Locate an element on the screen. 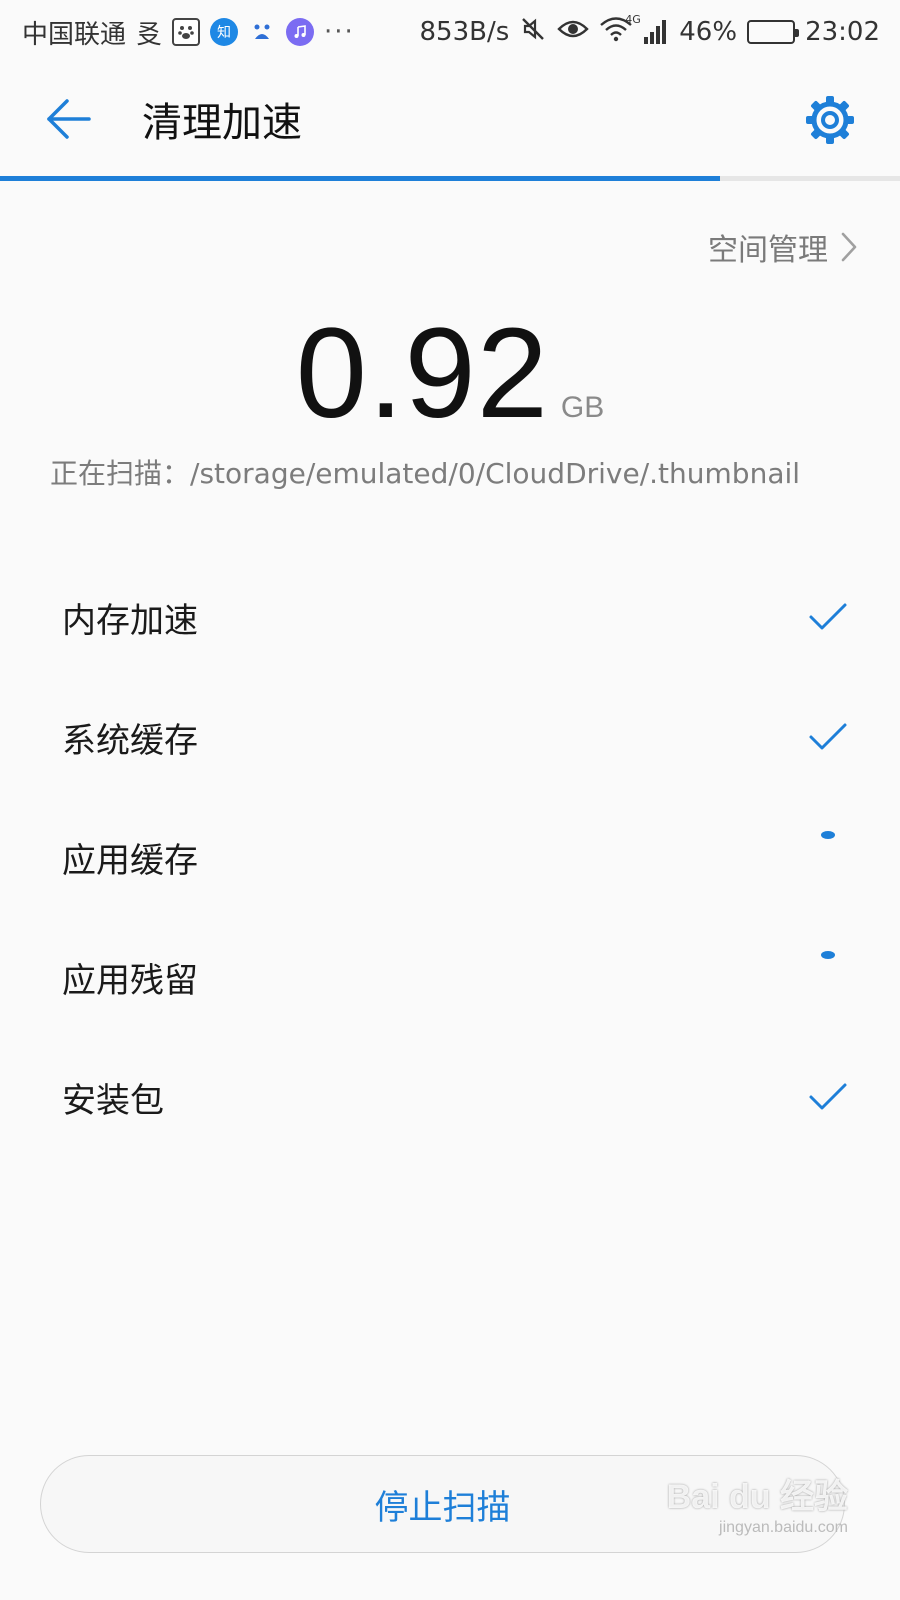 The width and height of the screenshot is (900, 1600). clock: 23:02 is located at coordinates (842, 32).